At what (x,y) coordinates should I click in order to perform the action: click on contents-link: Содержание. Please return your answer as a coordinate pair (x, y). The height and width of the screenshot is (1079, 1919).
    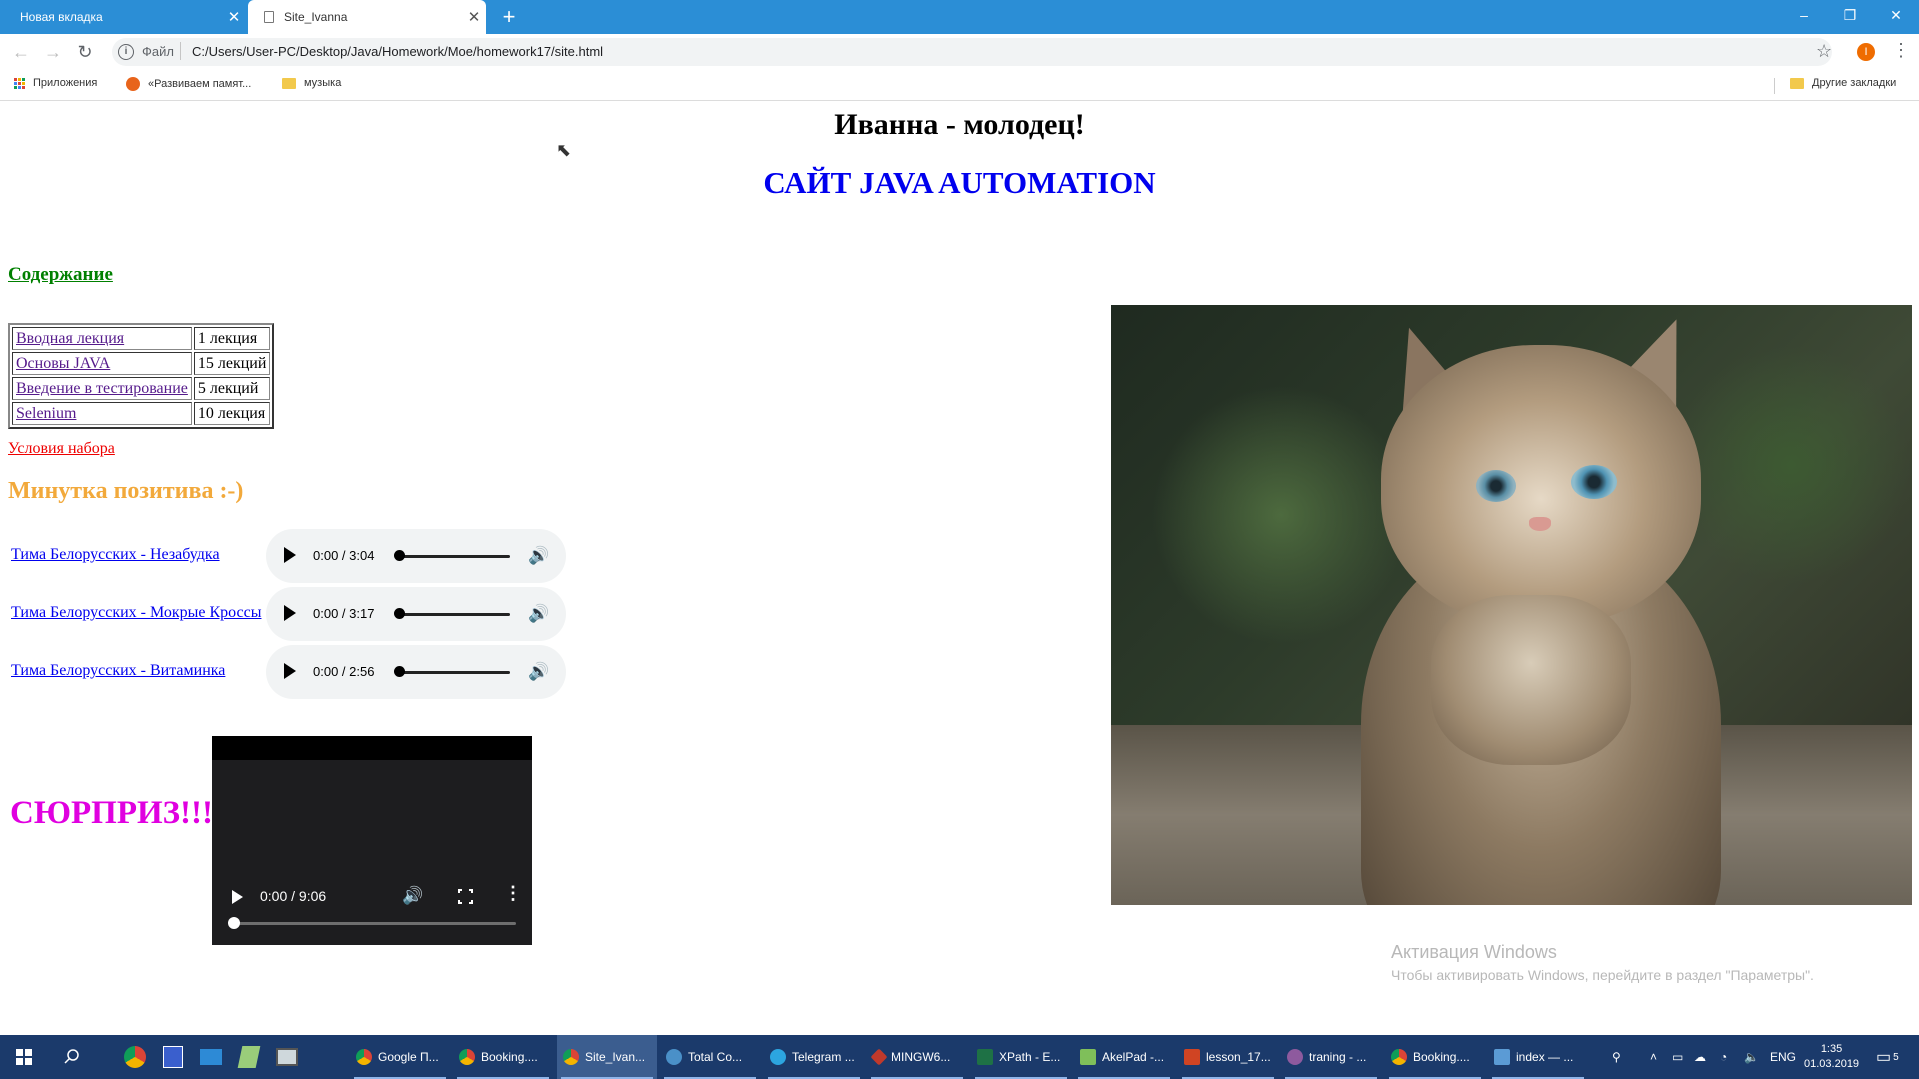
    Looking at the image, I should click on (60, 275).